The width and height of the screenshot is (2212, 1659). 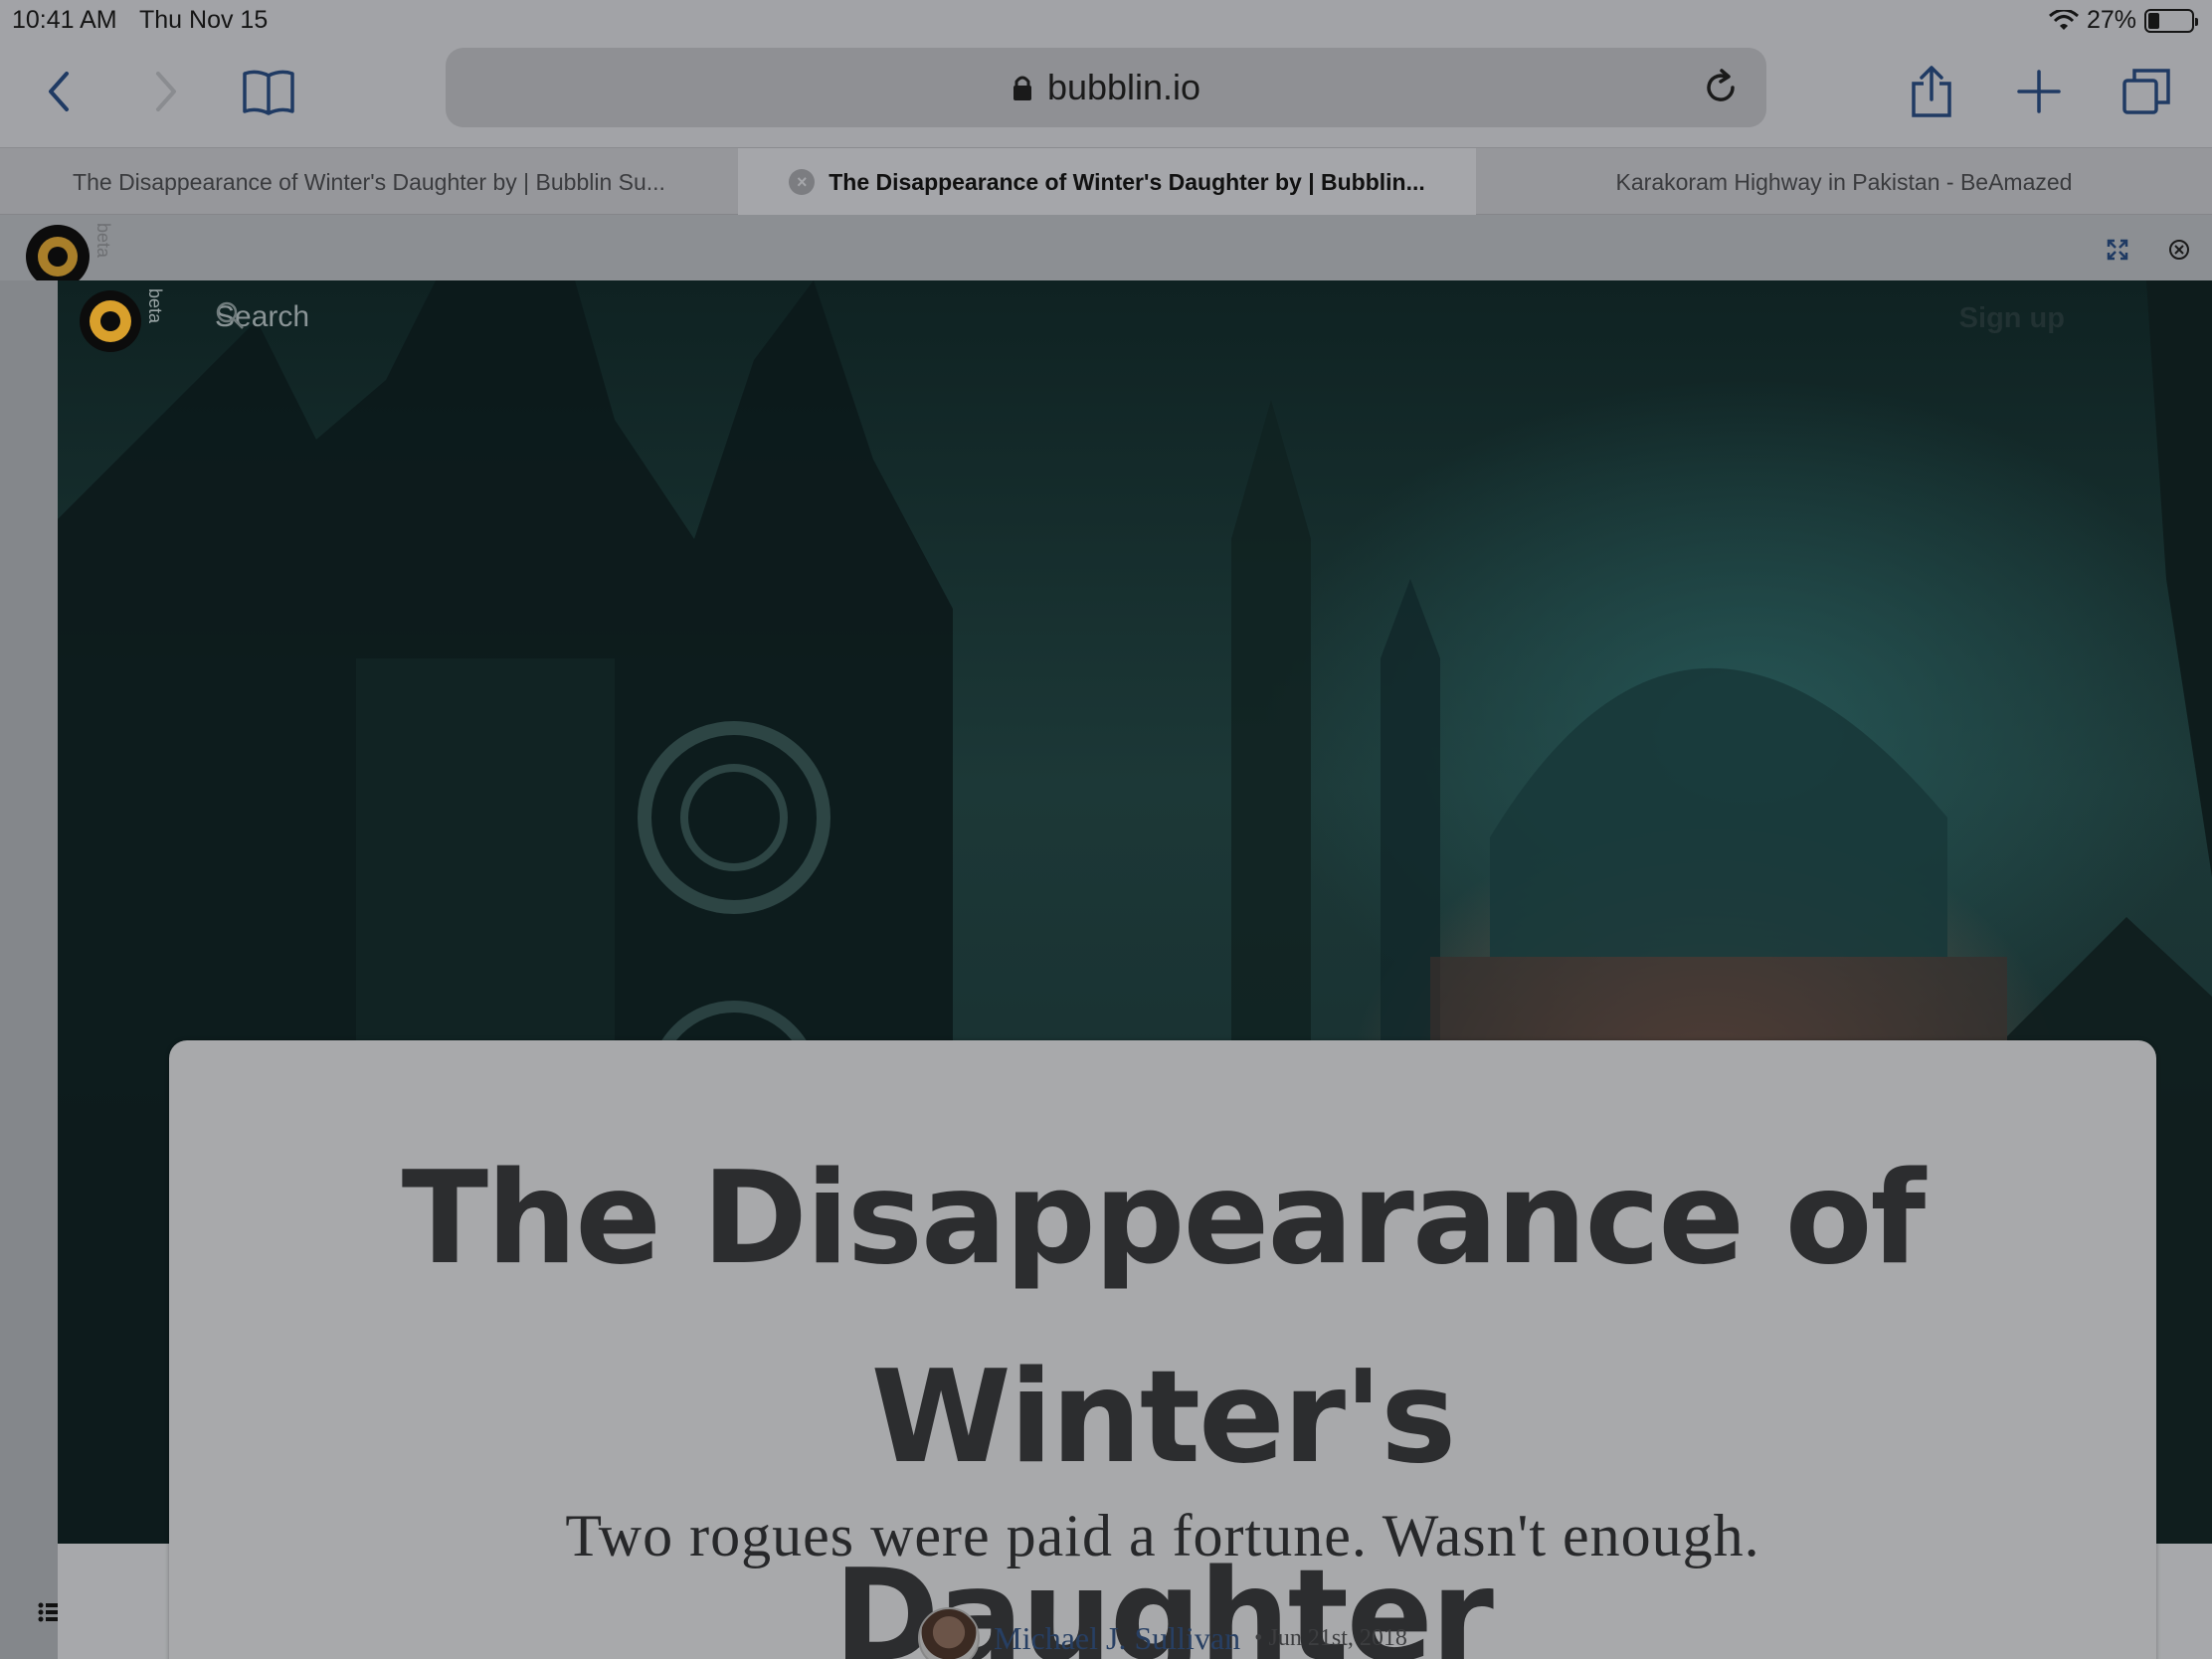 I want to click on browser-toolbar: bubblin.io, so click(x=1106, y=93).